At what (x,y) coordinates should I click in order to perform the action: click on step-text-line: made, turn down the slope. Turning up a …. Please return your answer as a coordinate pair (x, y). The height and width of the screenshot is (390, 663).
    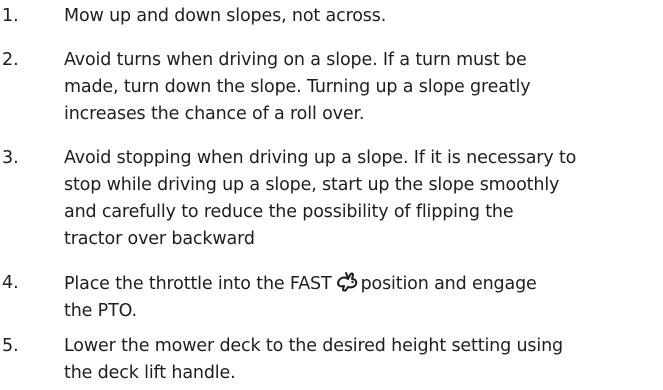
    Looking at the image, I should click on (297, 87).